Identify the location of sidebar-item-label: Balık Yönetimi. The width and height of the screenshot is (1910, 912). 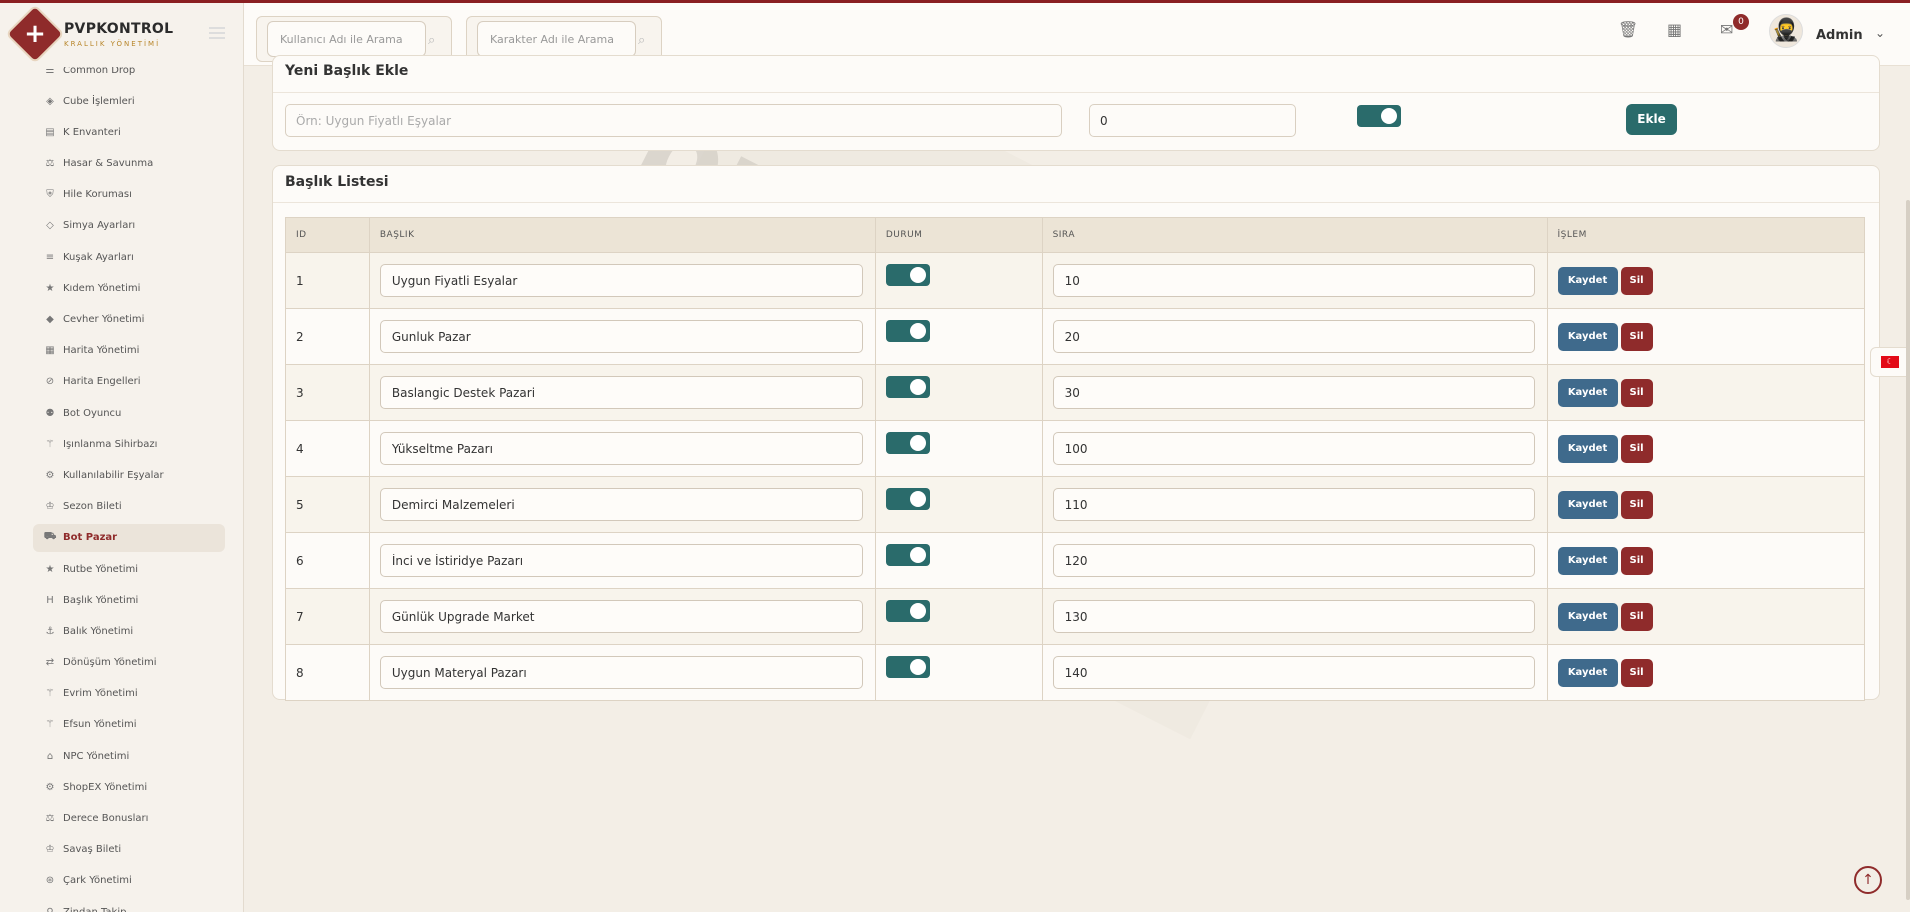
(98, 631).